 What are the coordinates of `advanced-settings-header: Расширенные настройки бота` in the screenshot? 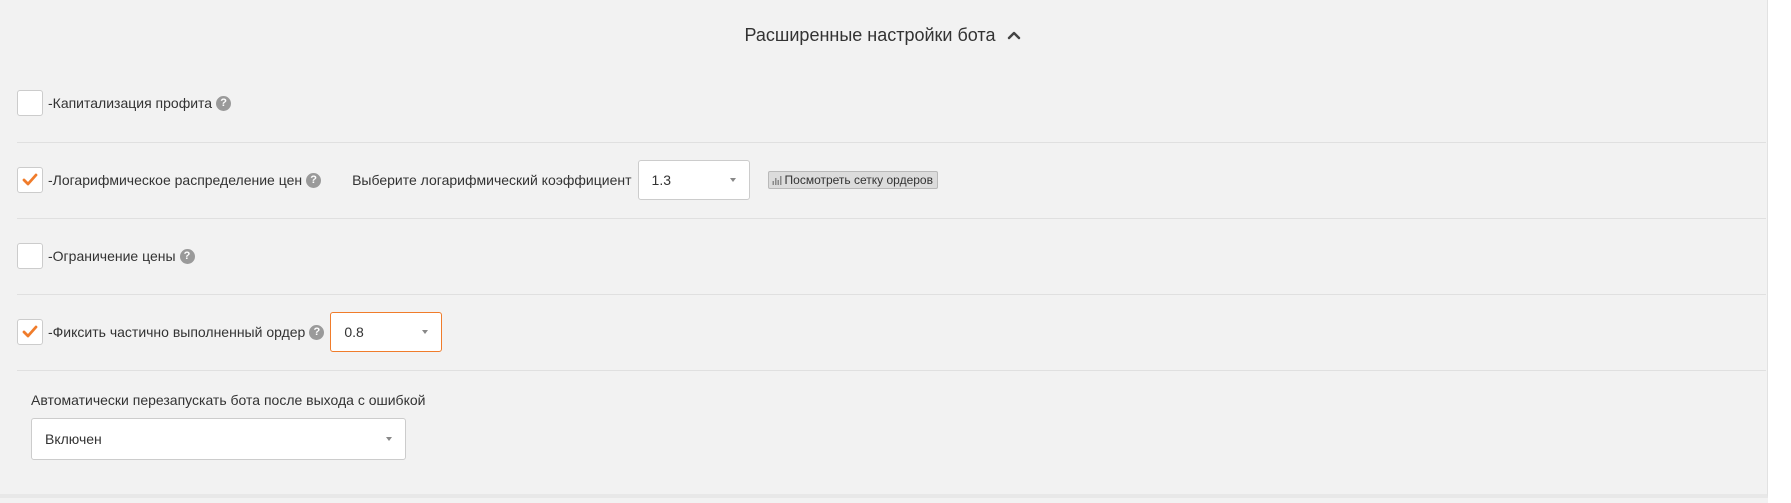 It's located at (884, 35).